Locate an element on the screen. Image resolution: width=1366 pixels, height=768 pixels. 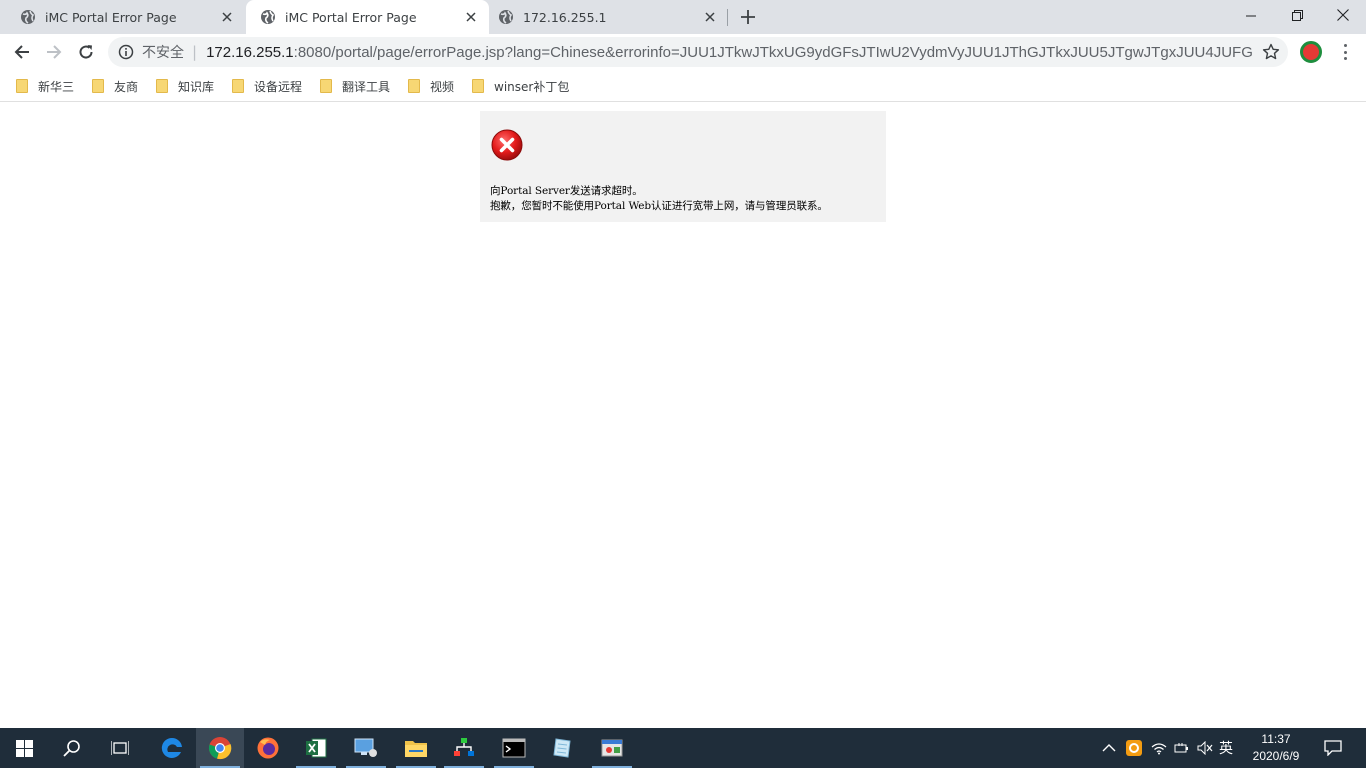
start-icon is located at coordinates (24, 748).